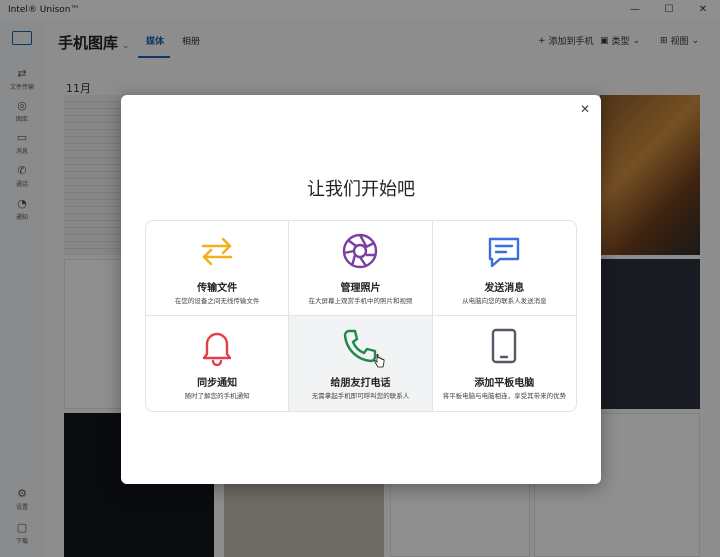 The width and height of the screenshot is (720, 557). Describe the element at coordinates (361, 189) in the screenshot. I see `dialog-heading: 让我们开始吧` at that location.